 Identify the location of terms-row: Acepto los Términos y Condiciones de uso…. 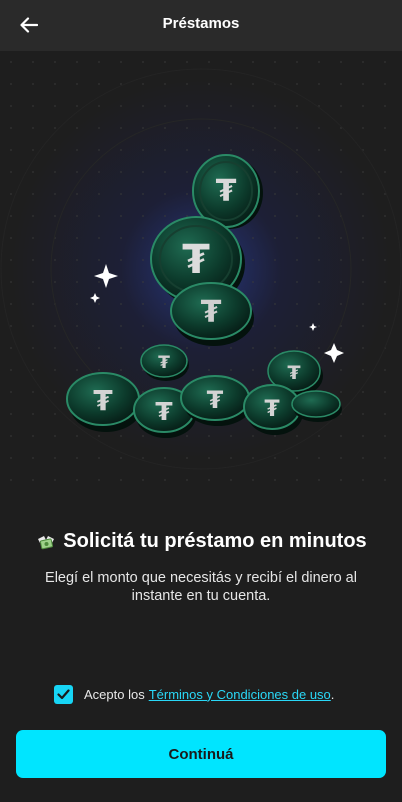
(194, 694).